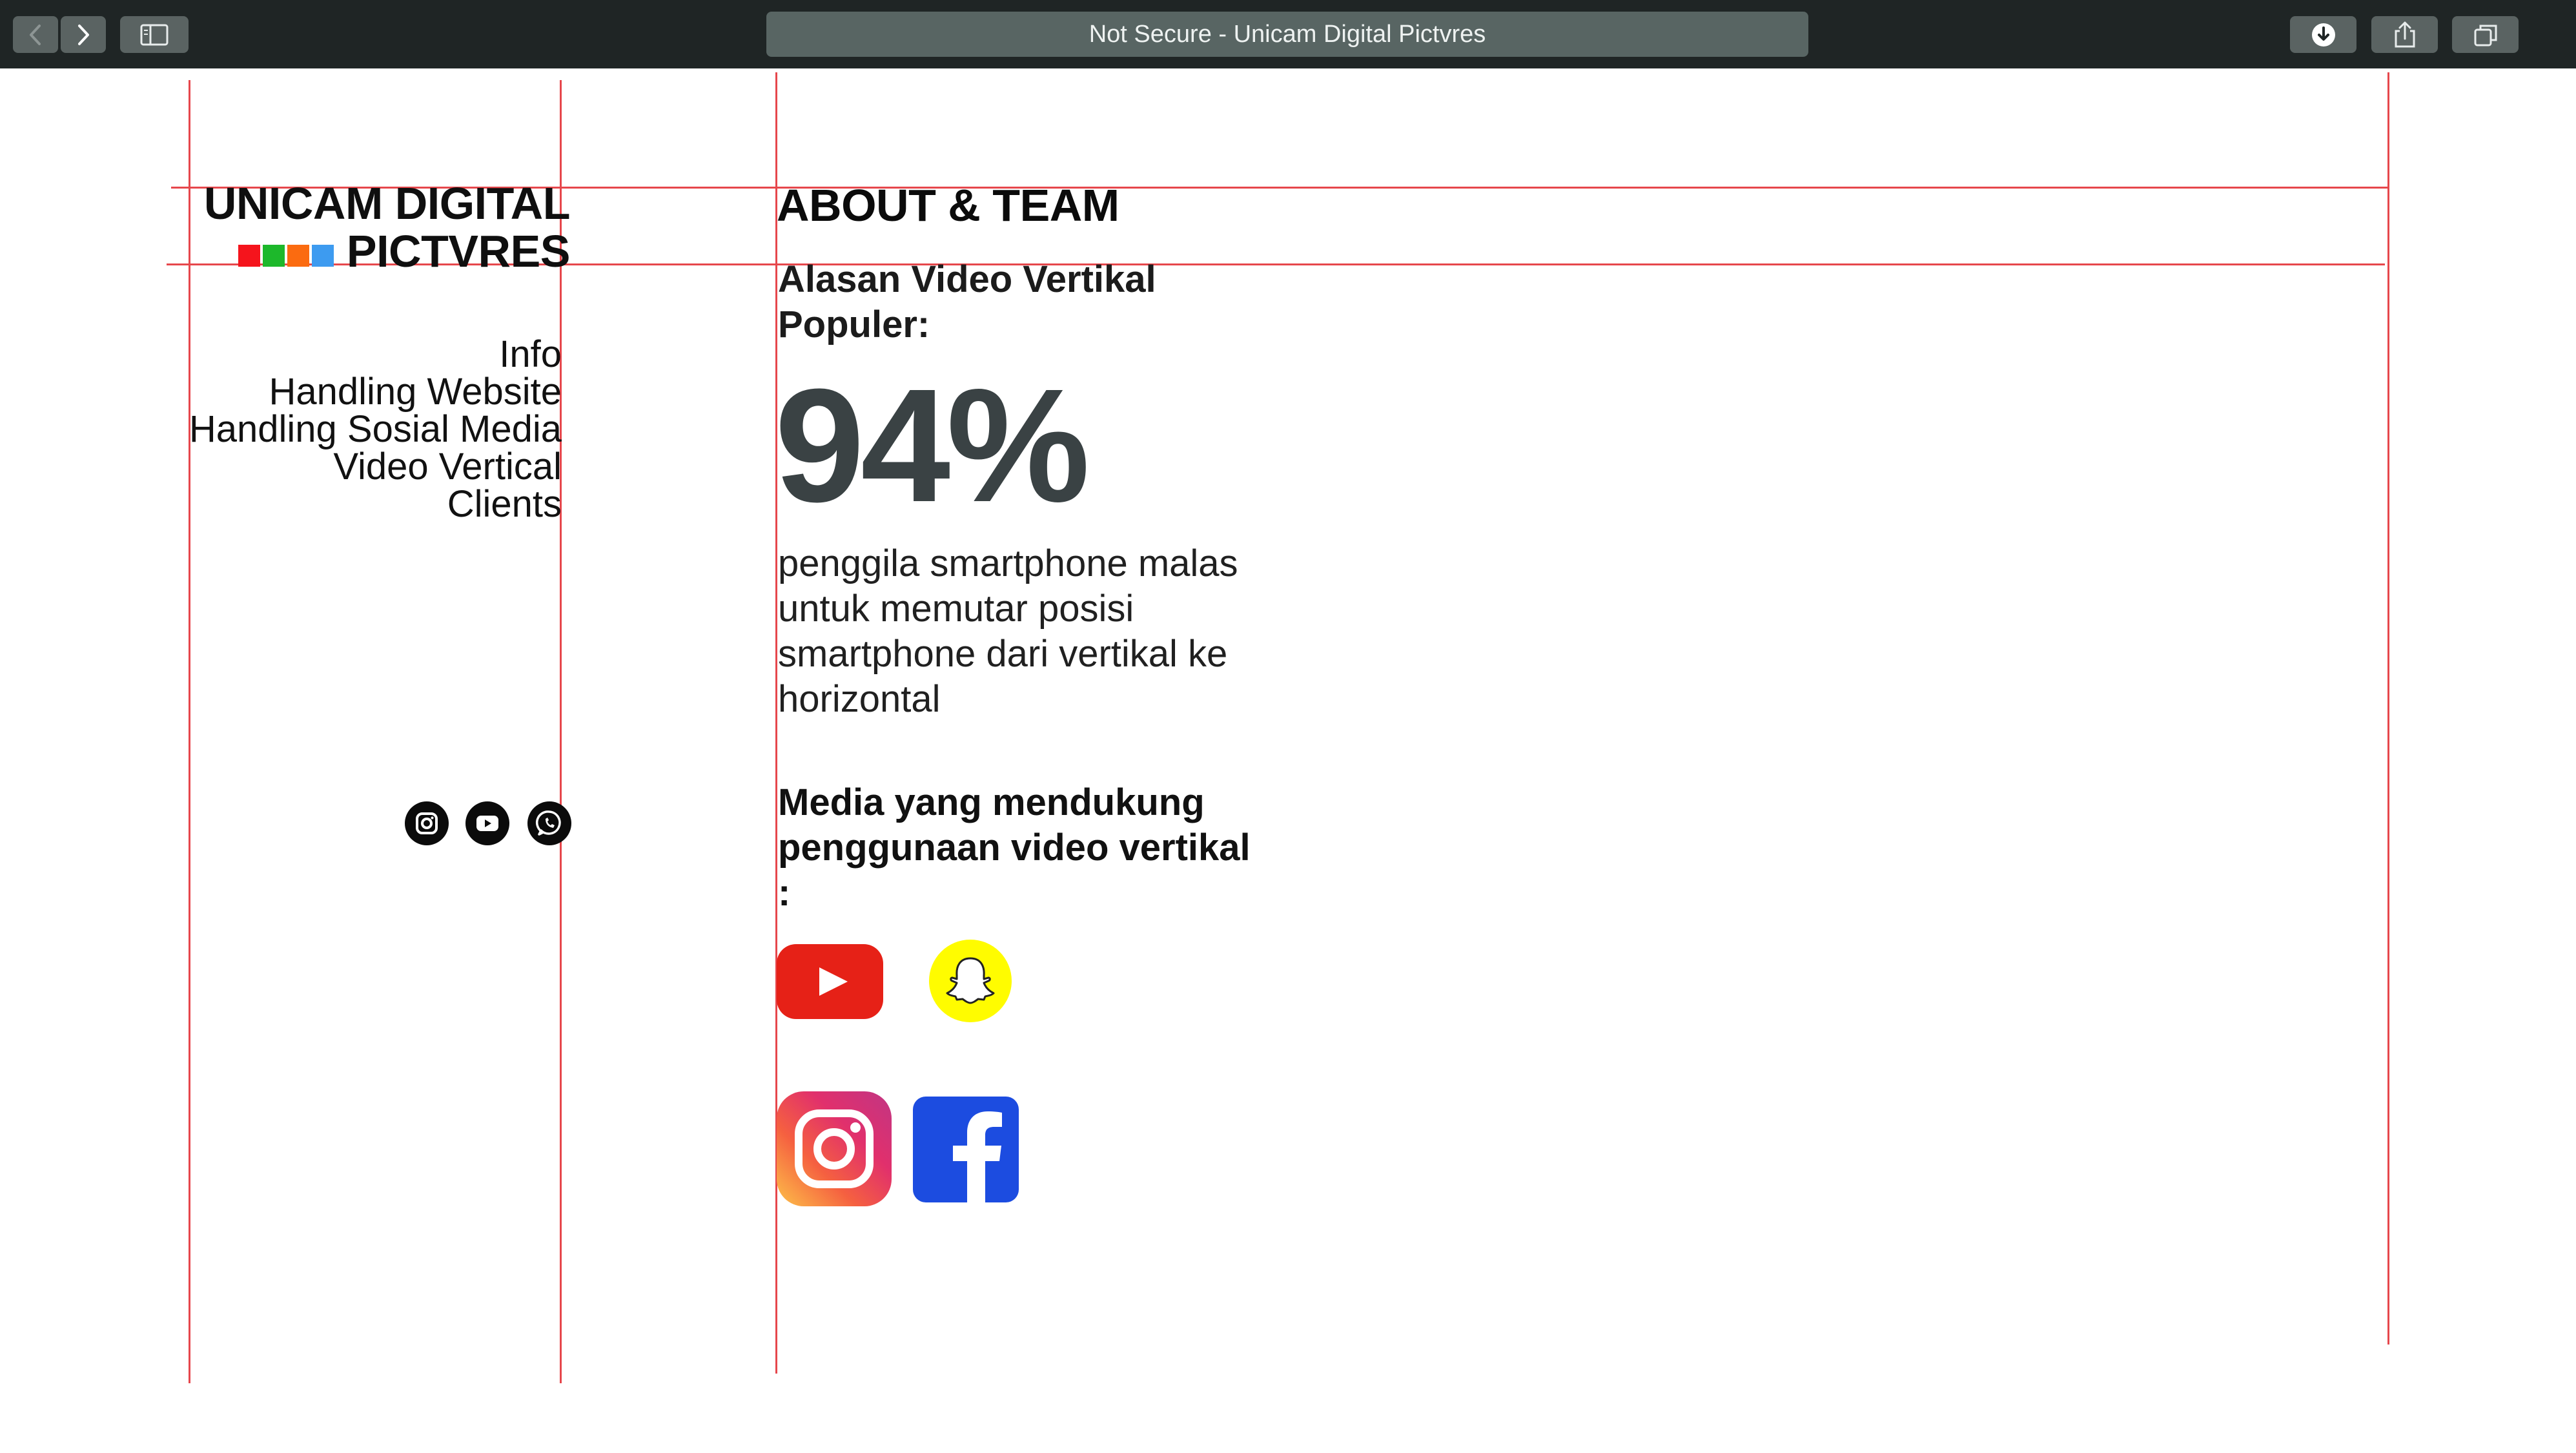  I want to click on brand-line1: UNICAM DIGITAL, so click(387, 203).